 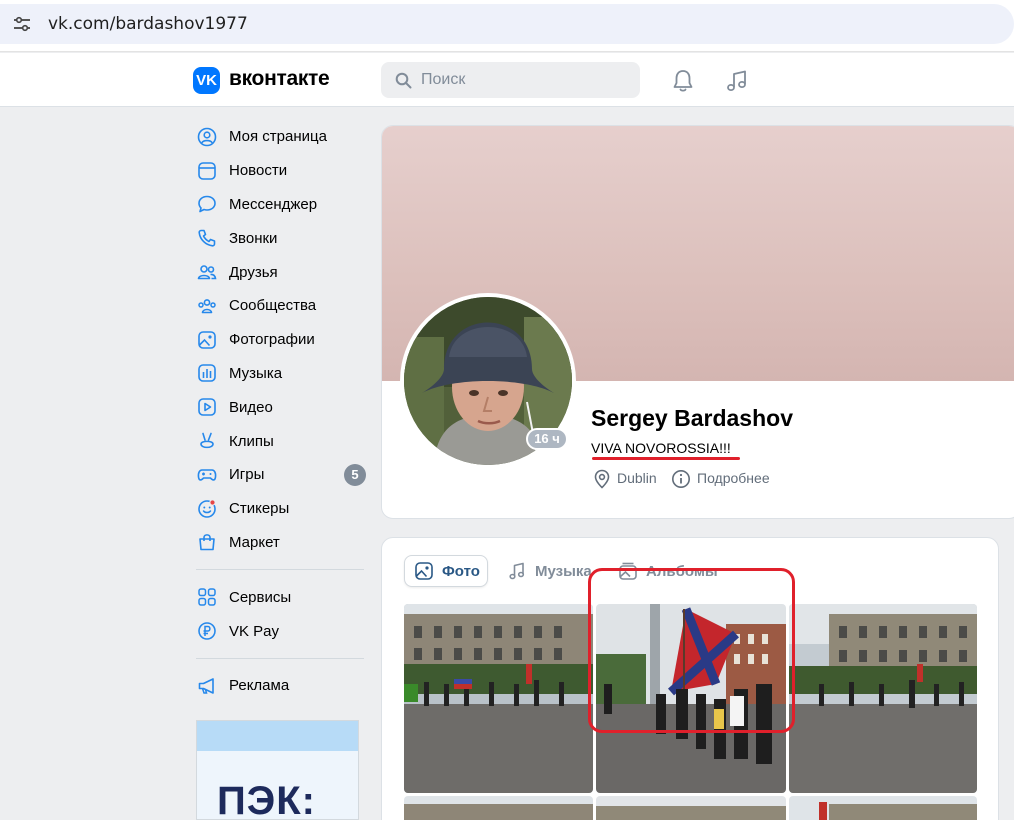 I want to click on url-text: vk.com/bardashov1977, so click(x=148, y=24).